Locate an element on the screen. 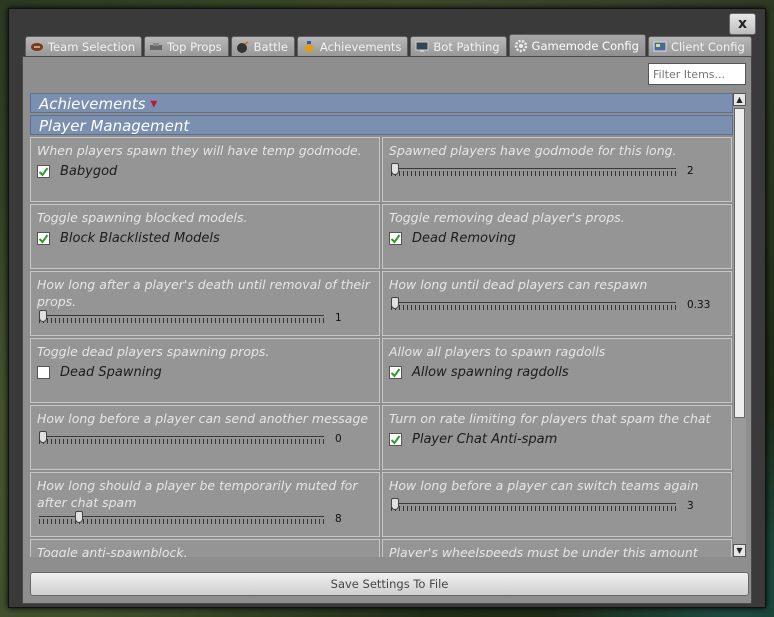 Image resolution: width=774 pixels, height=617 pixels. slider-value: 8 is located at coordinates (338, 519).